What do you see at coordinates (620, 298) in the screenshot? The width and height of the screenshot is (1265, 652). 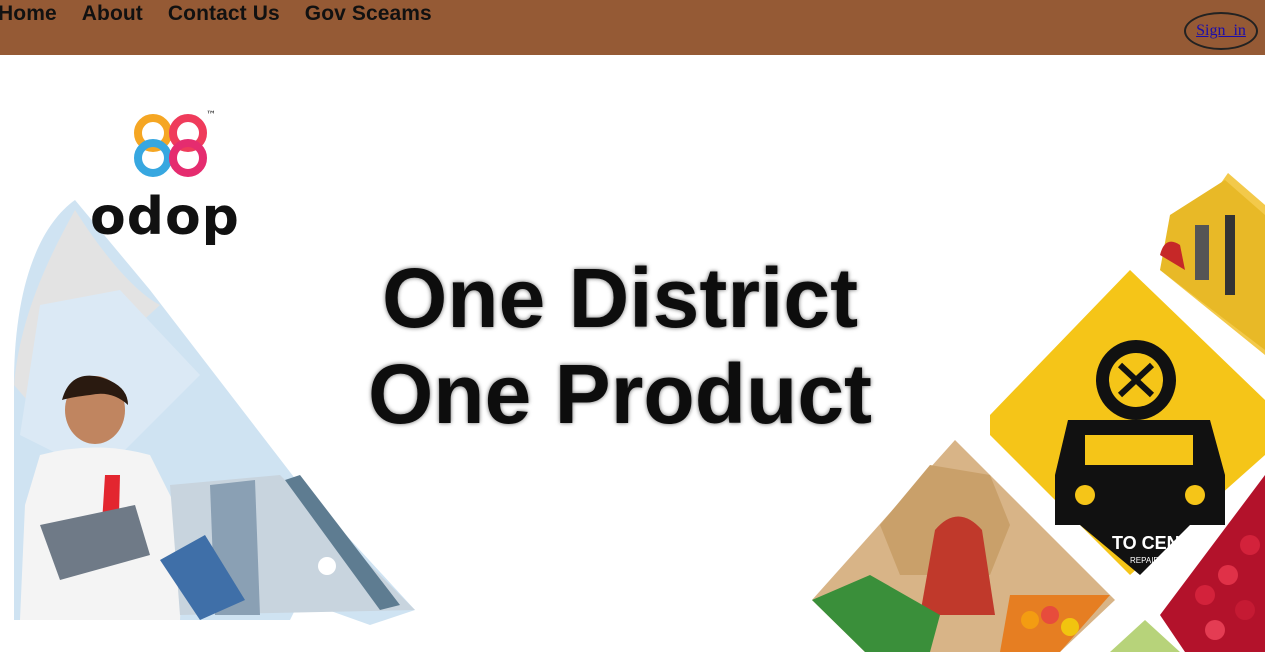 I see `hero-title-line-1: One District` at bounding box center [620, 298].